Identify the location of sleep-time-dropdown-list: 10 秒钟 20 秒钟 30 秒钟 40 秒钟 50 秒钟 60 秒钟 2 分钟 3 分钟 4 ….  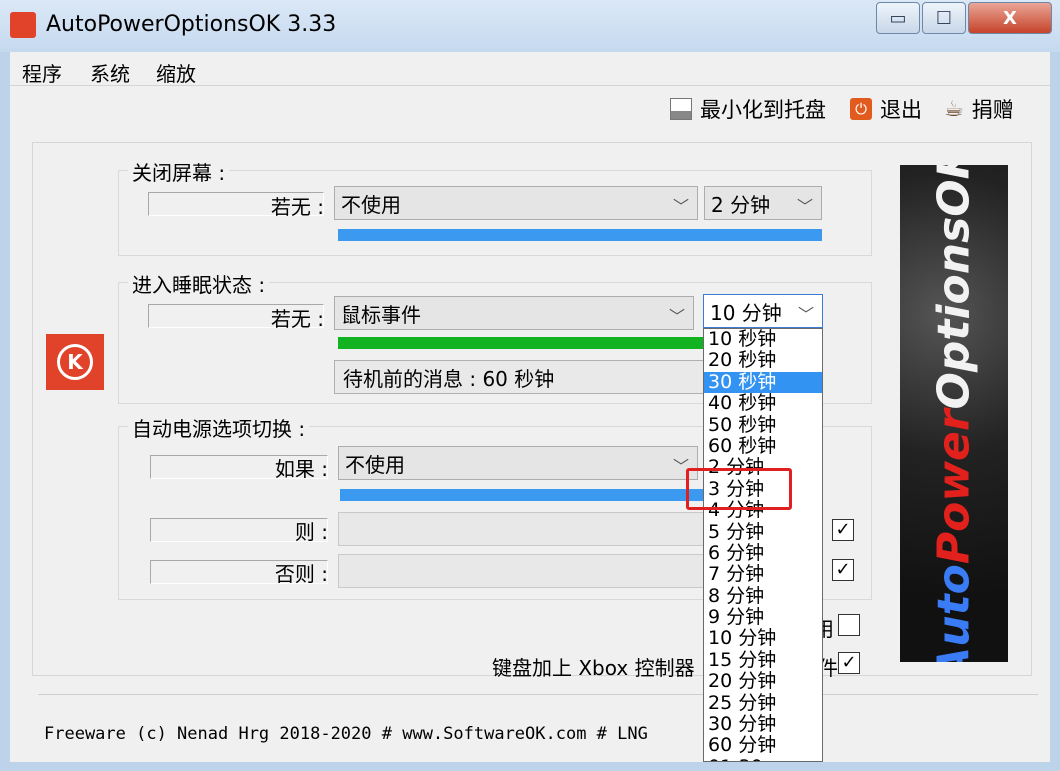
(763, 545).